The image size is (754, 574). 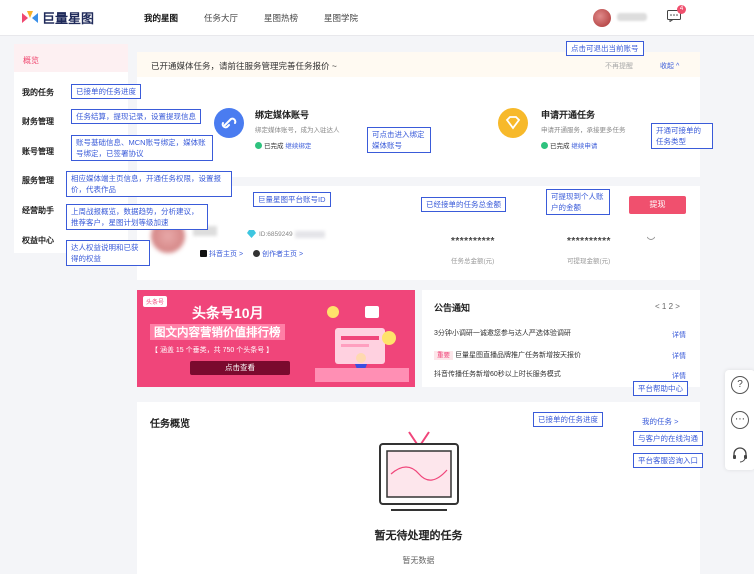 I want to click on brand-name: 巨量星图, so click(x=68, y=18).